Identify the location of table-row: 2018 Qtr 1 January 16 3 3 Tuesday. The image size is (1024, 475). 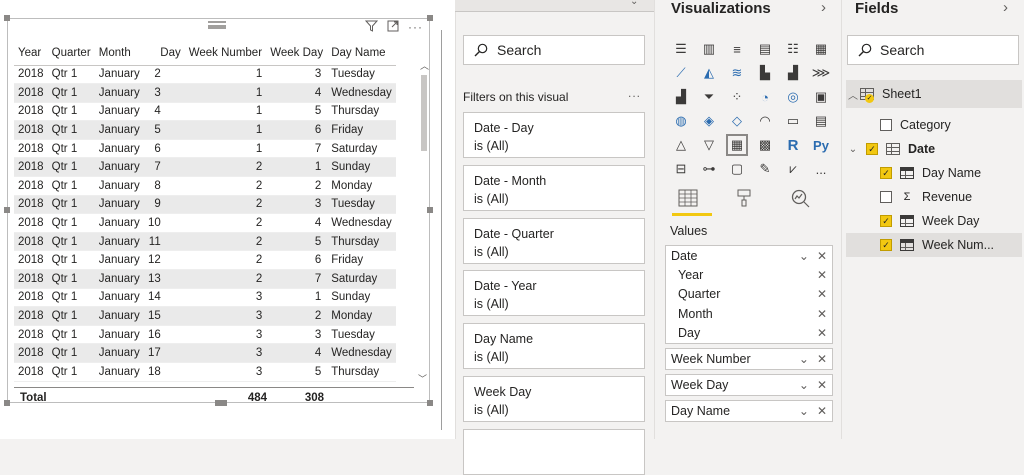
(205, 335).